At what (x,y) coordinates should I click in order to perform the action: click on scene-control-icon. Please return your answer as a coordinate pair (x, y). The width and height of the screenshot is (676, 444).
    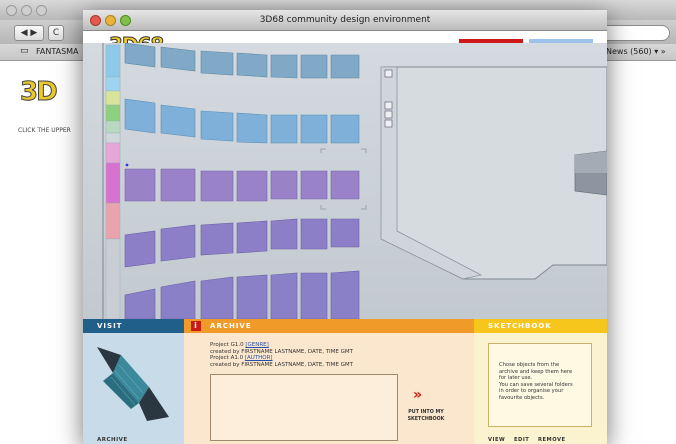
    Looking at the image, I should click on (388, 73).